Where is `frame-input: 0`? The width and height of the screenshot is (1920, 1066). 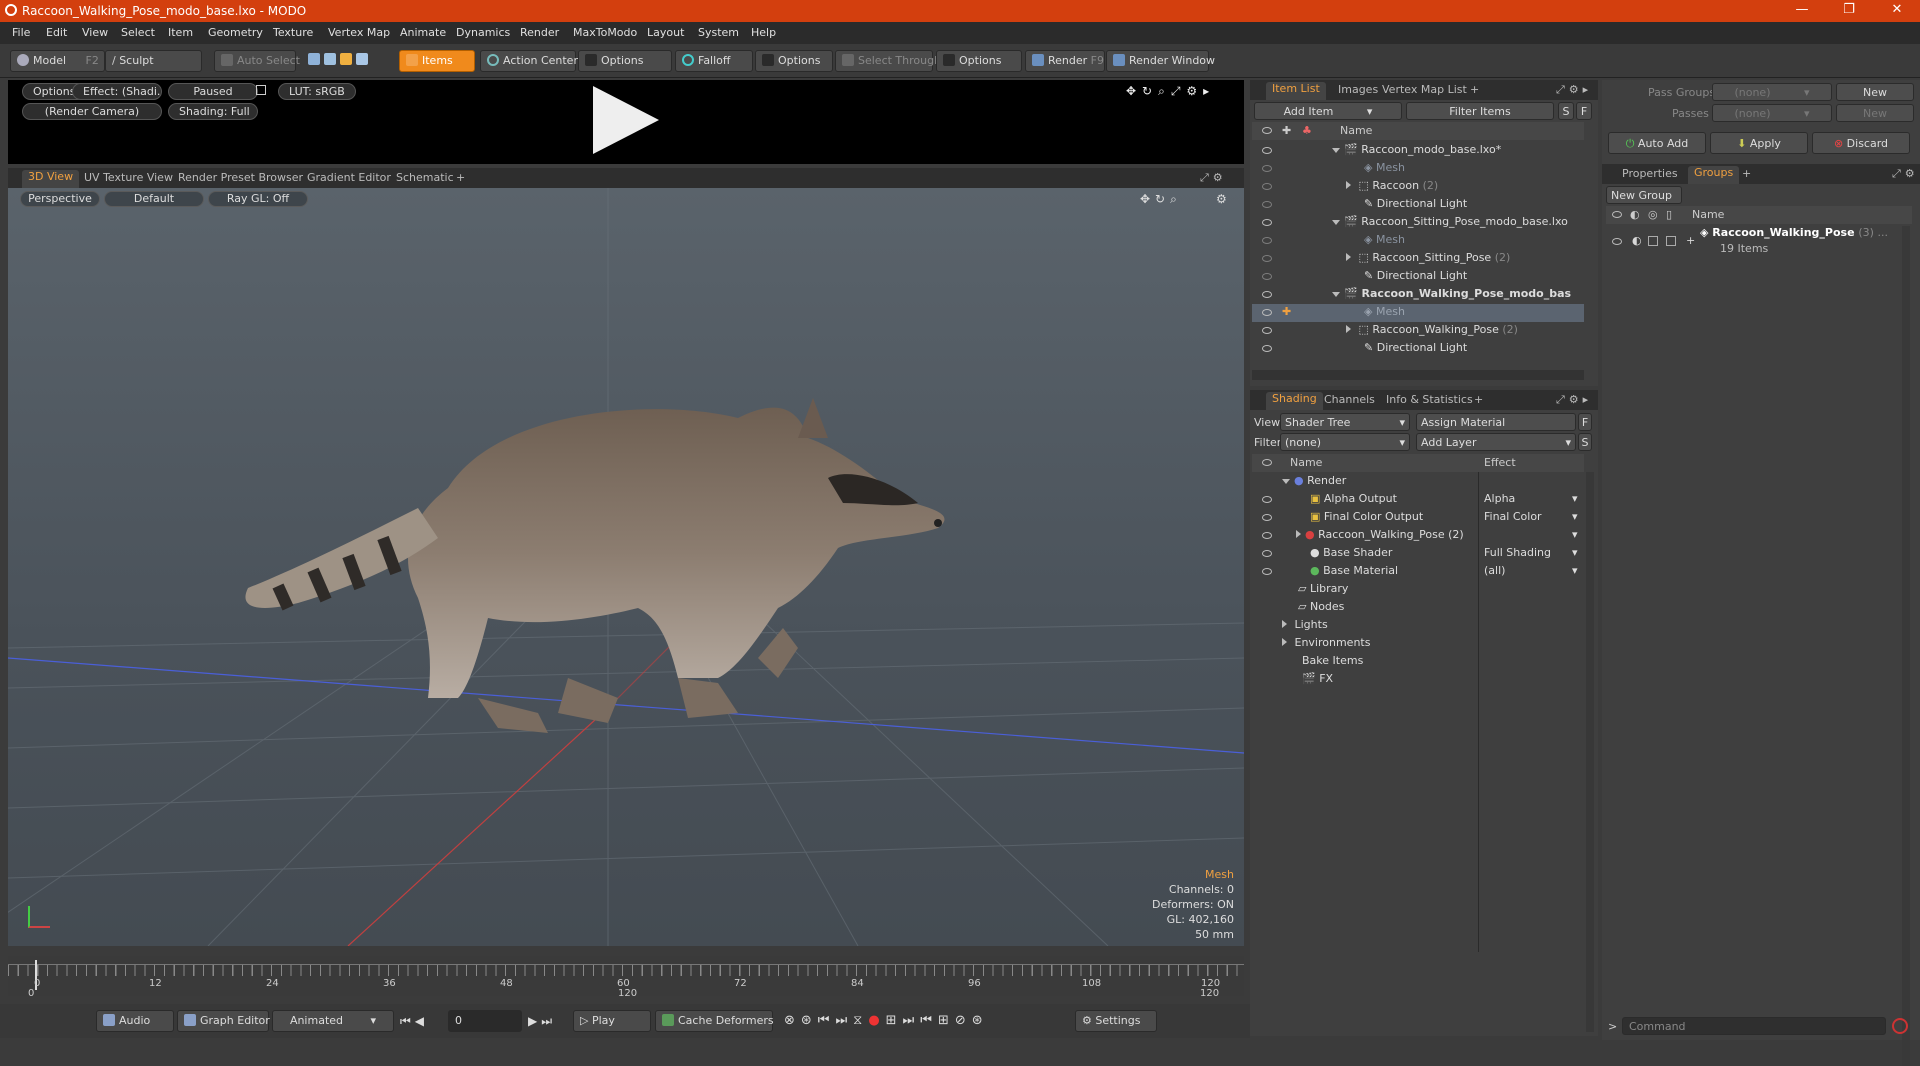 frame-input: 0 is located at coordinates (485, 1021).